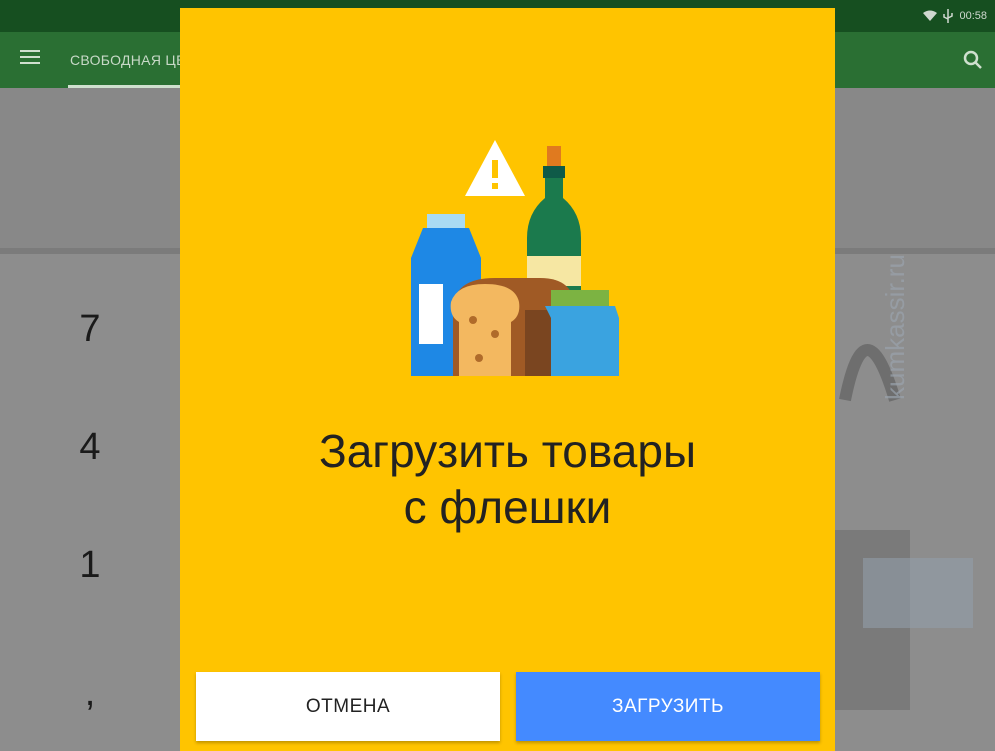  Describe the element at coordinates (930, 15) in the screenshot. I see `wifi-icon` at that location.